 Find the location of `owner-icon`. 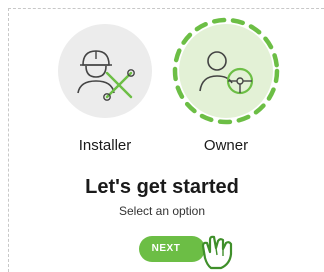

owner-icon is located at coordinates (226, 73).